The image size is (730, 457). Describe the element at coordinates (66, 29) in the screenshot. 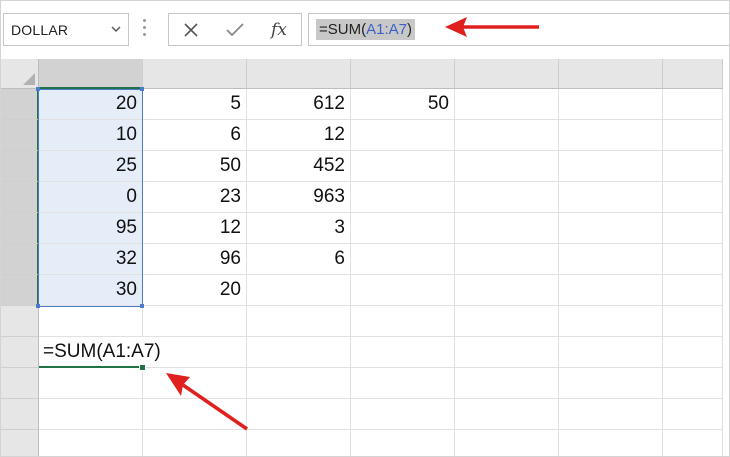

I see `name-box: DOLLAR` at that location.